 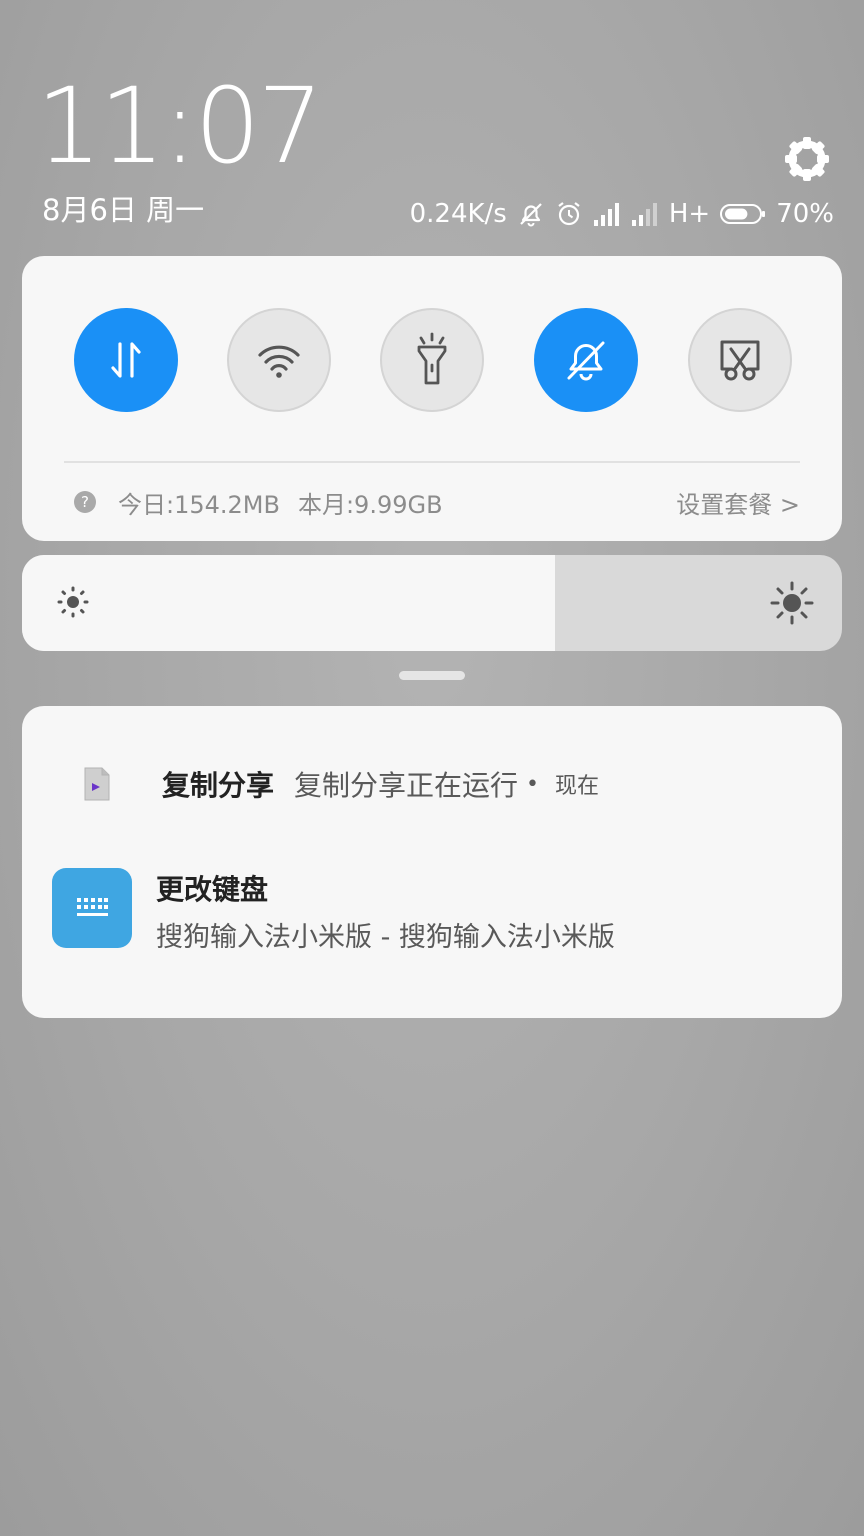 I want to click on data-arrows-icon, so click(x=126, y=360).